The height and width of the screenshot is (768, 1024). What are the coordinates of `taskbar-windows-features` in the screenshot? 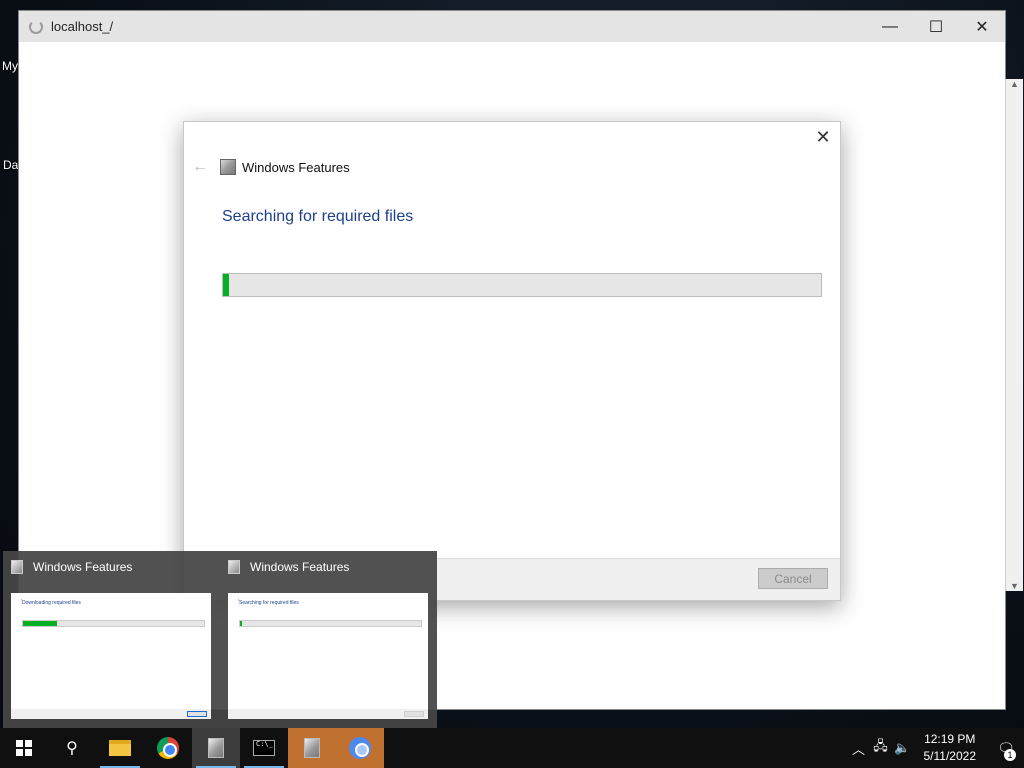 It's located at (216, 748).